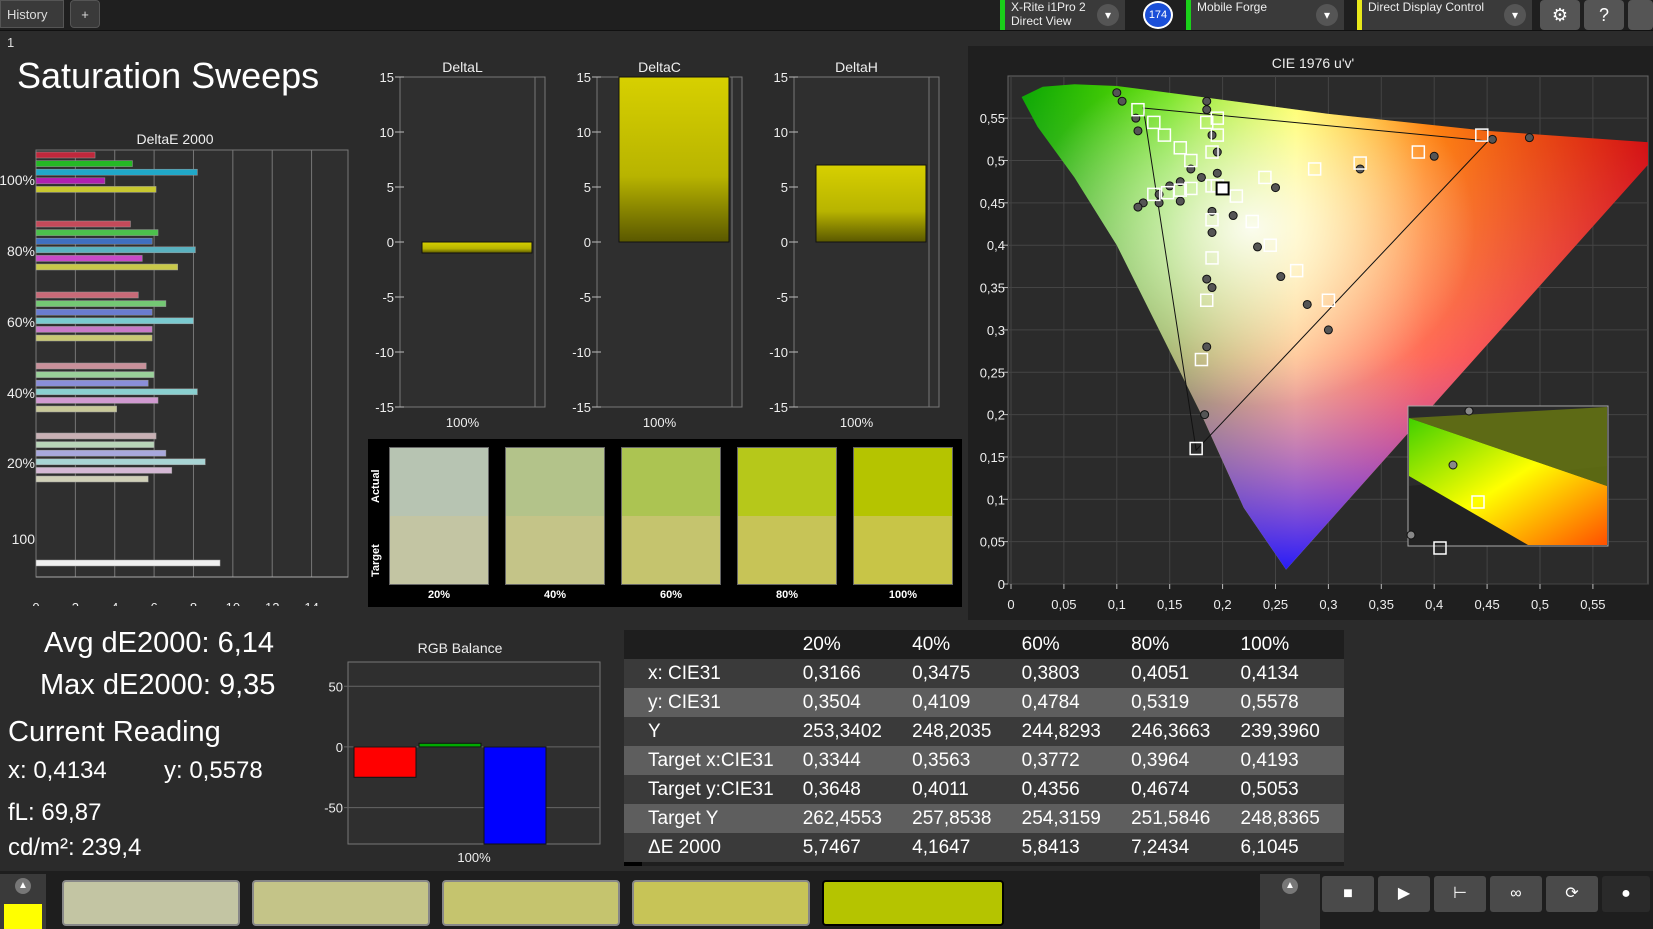 The width and height of the screenshot is (1653, 929). I want to click on rgb-balance-chart: RGB Balance 50 0 -50 100%, so click(462, 752).